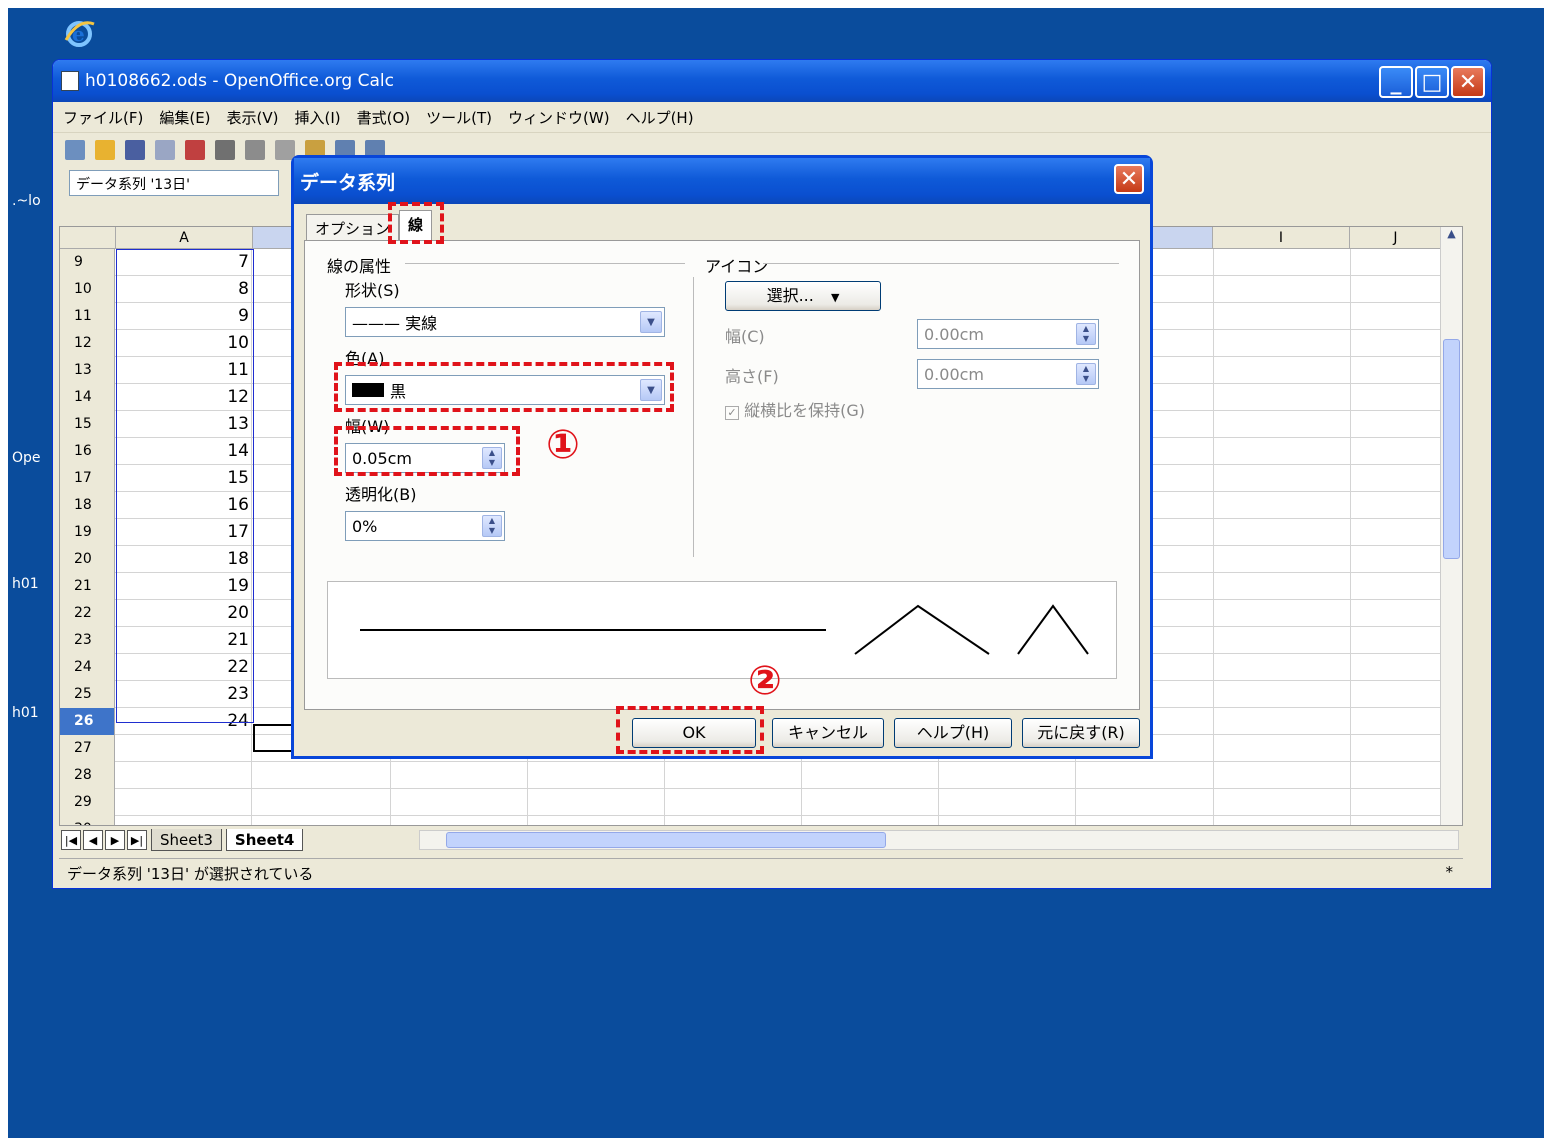 This screenshot has width=1544, height=1138. I want to click on cell-a: 14, so click(184, 451).